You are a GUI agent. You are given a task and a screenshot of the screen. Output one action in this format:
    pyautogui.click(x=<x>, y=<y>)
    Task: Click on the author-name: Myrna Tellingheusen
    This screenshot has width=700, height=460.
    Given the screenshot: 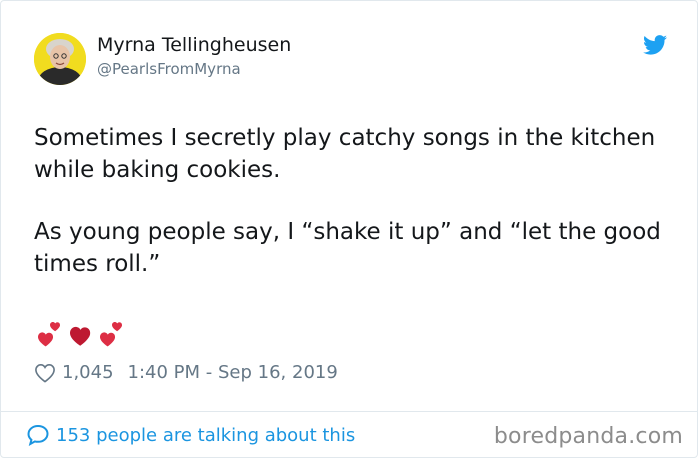 What is the action you would take?
    pyautogui.click(x=194, y=45)
    